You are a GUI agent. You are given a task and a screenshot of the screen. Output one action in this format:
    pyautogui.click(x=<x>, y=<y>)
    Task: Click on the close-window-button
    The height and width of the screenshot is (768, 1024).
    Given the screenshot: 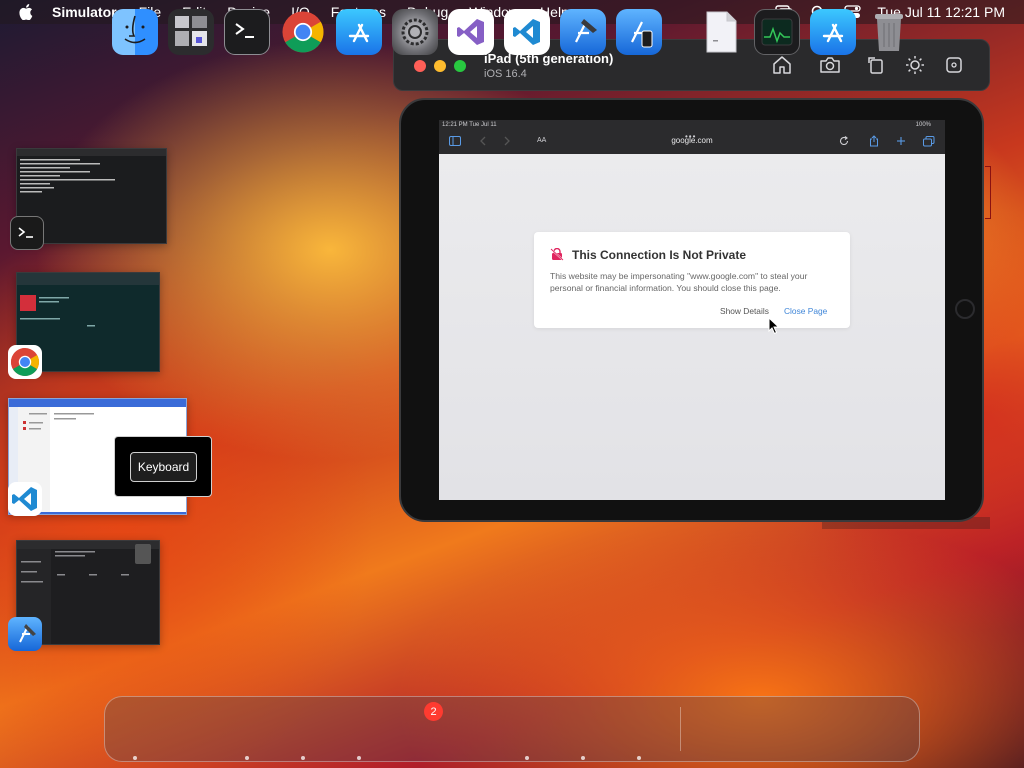 What is the action you would take?
    pyautogui.click(x=420, y=66)
    